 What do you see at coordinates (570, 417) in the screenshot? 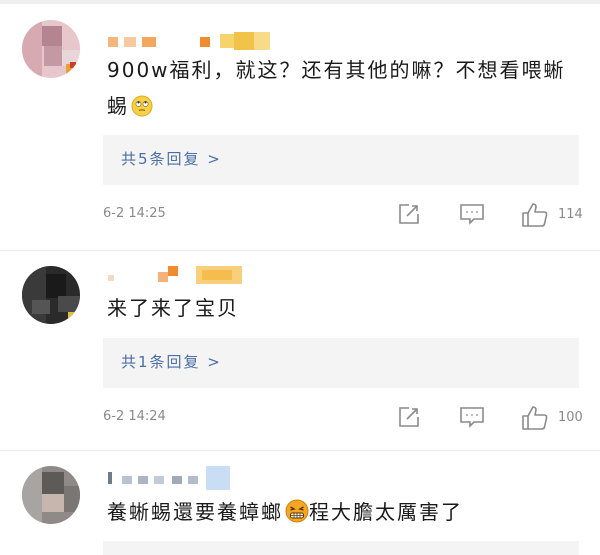
I see `like-count: 100` at bounding box center [570, 417].